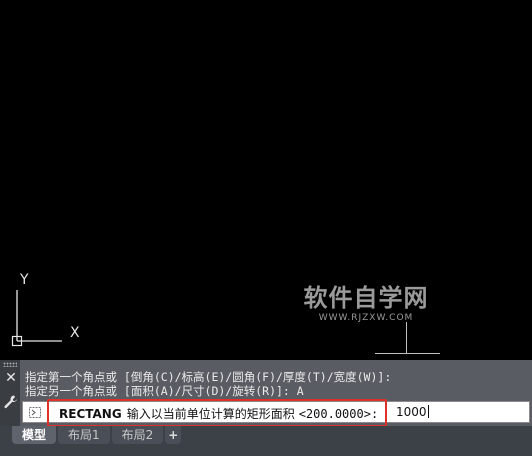  I want to click on close-icon: ✕, so click(11, 378).